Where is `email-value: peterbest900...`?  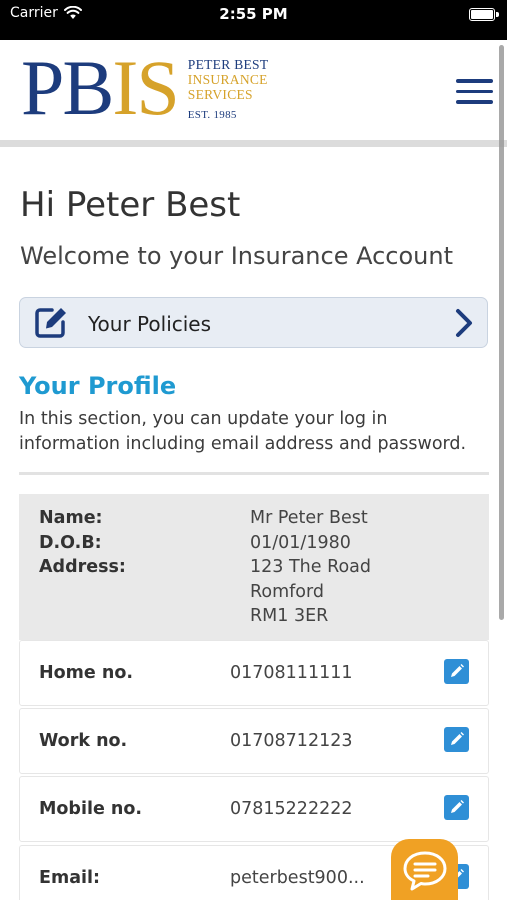 email-value: peterbest900... is located at coordinates (297, 878).